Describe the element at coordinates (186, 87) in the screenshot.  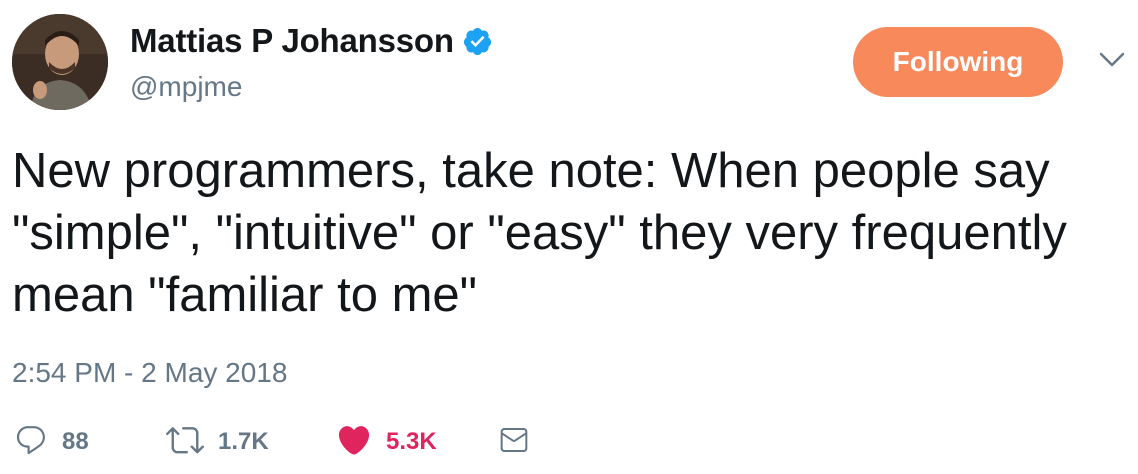
I see `author-handle: @mpjme` at that location.